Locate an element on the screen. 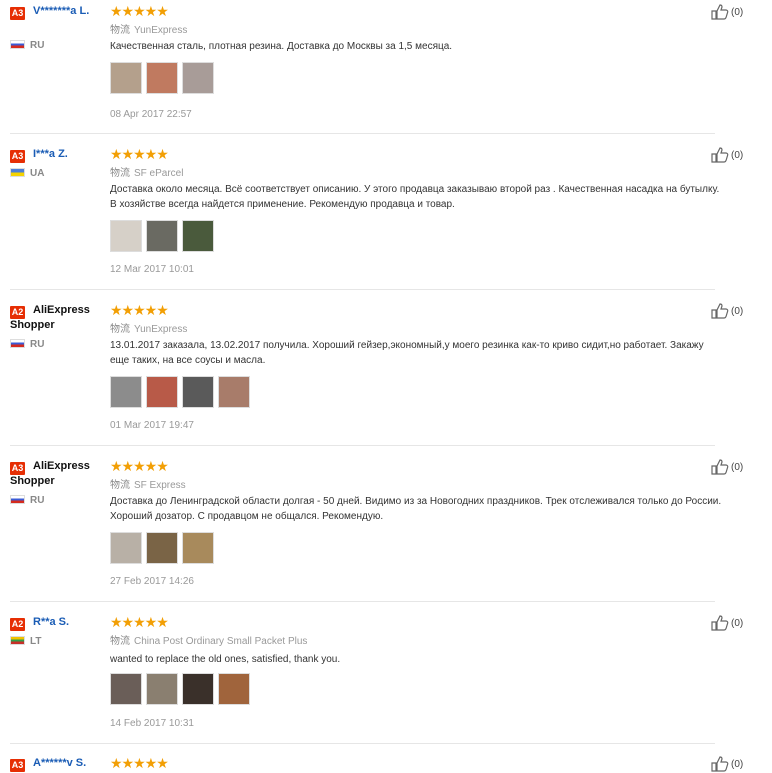 Image resolution: width=772 pixels, height=773 pixels. buyer-name: R**a S. is located at coordinates (56, 622).